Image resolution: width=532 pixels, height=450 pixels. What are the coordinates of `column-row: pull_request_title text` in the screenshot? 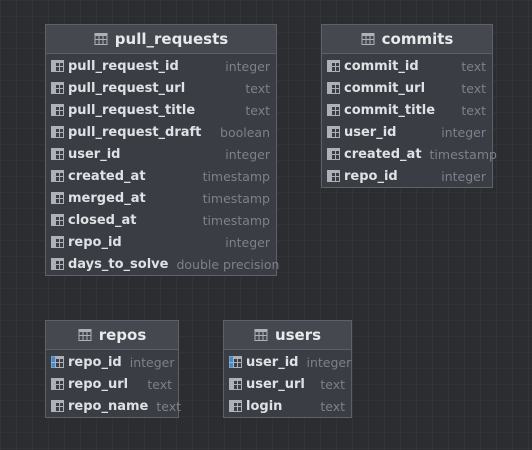 It's located at (161, 110).